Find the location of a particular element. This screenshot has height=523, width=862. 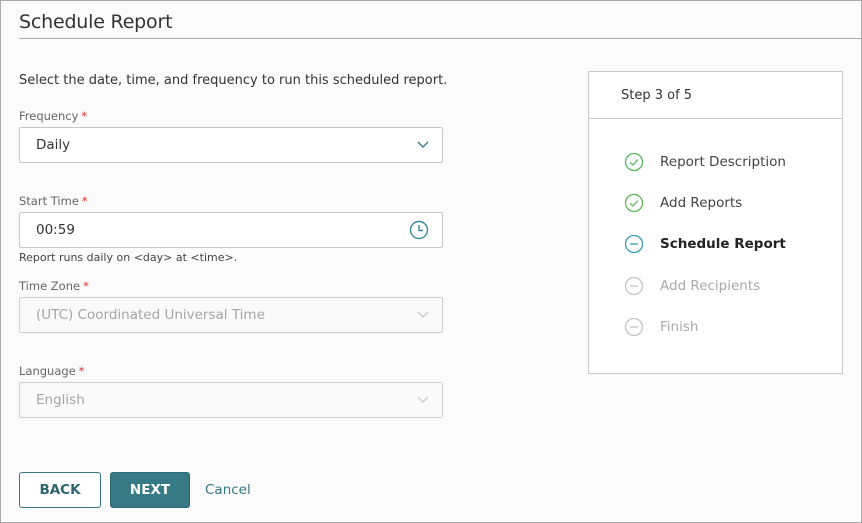

step-add-recipients: Add Recipients is located at coordinates (692, 286).